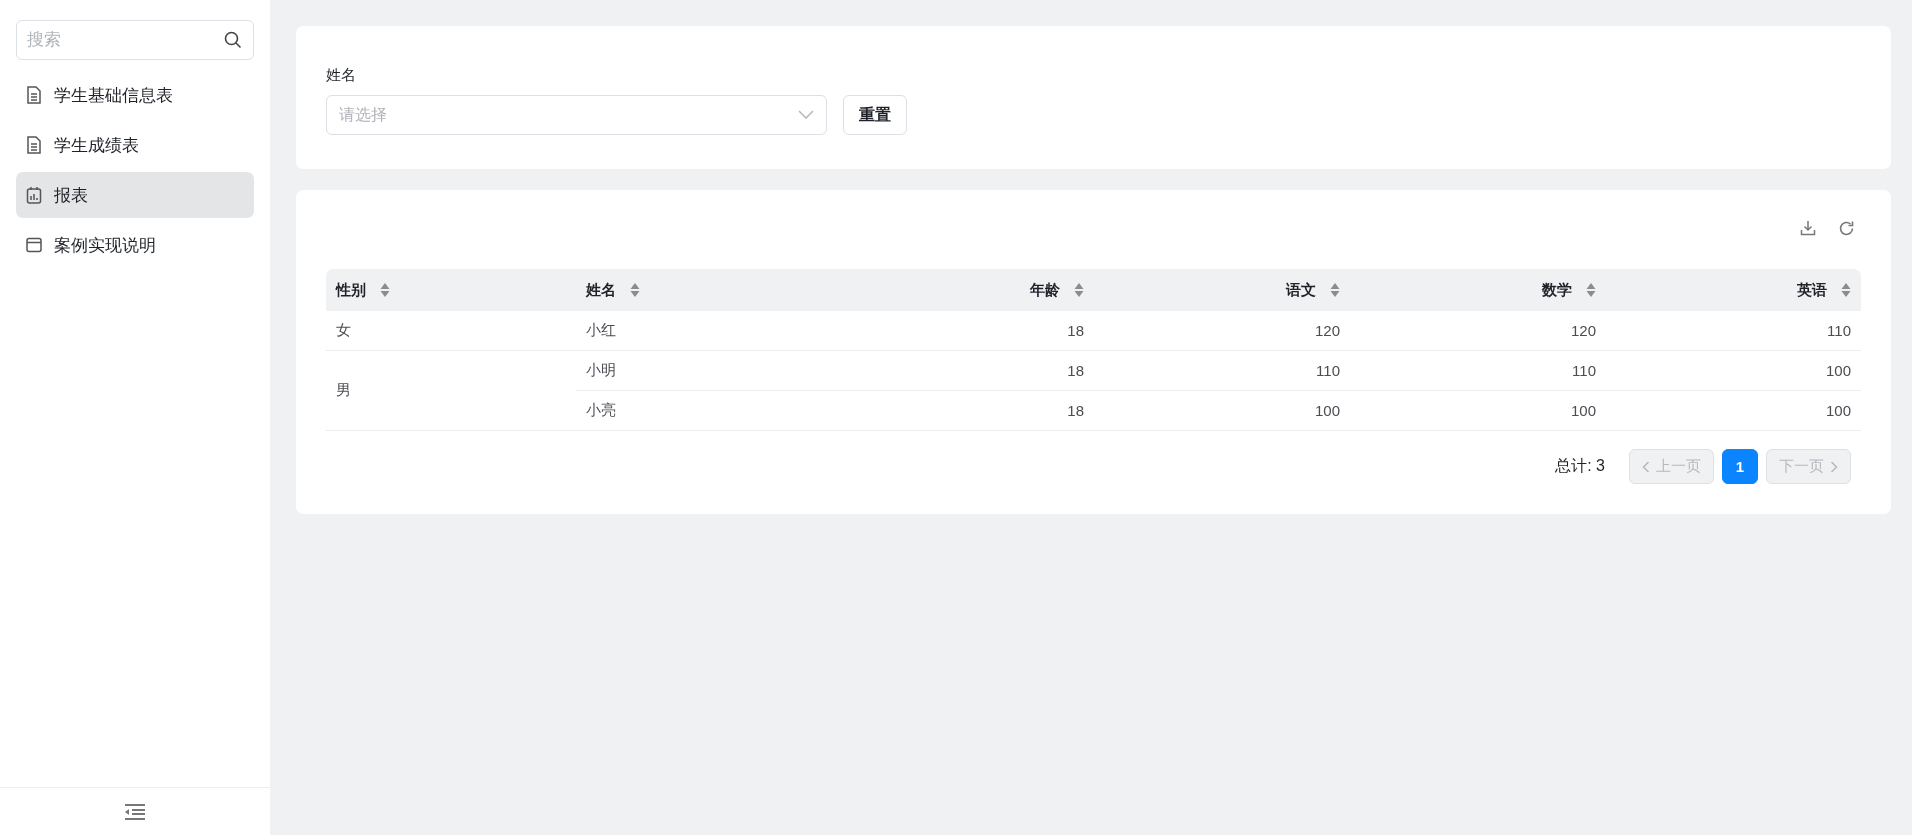 The image size is (1912, 835). Describe the element at coordinates (135, 145) in the screenshot. I see `sidebar-item: 学生成绩表` at that location.